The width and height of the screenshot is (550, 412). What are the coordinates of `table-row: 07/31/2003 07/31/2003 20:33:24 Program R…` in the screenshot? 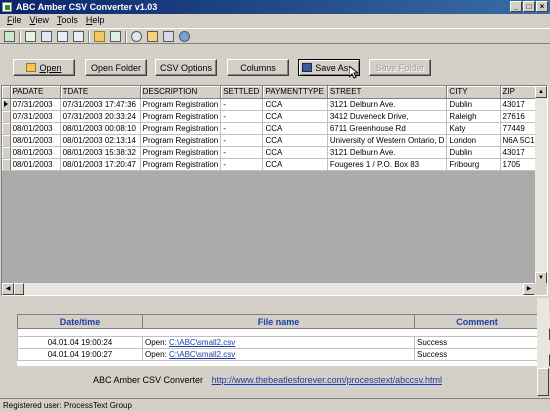 It's located at (274, 116).